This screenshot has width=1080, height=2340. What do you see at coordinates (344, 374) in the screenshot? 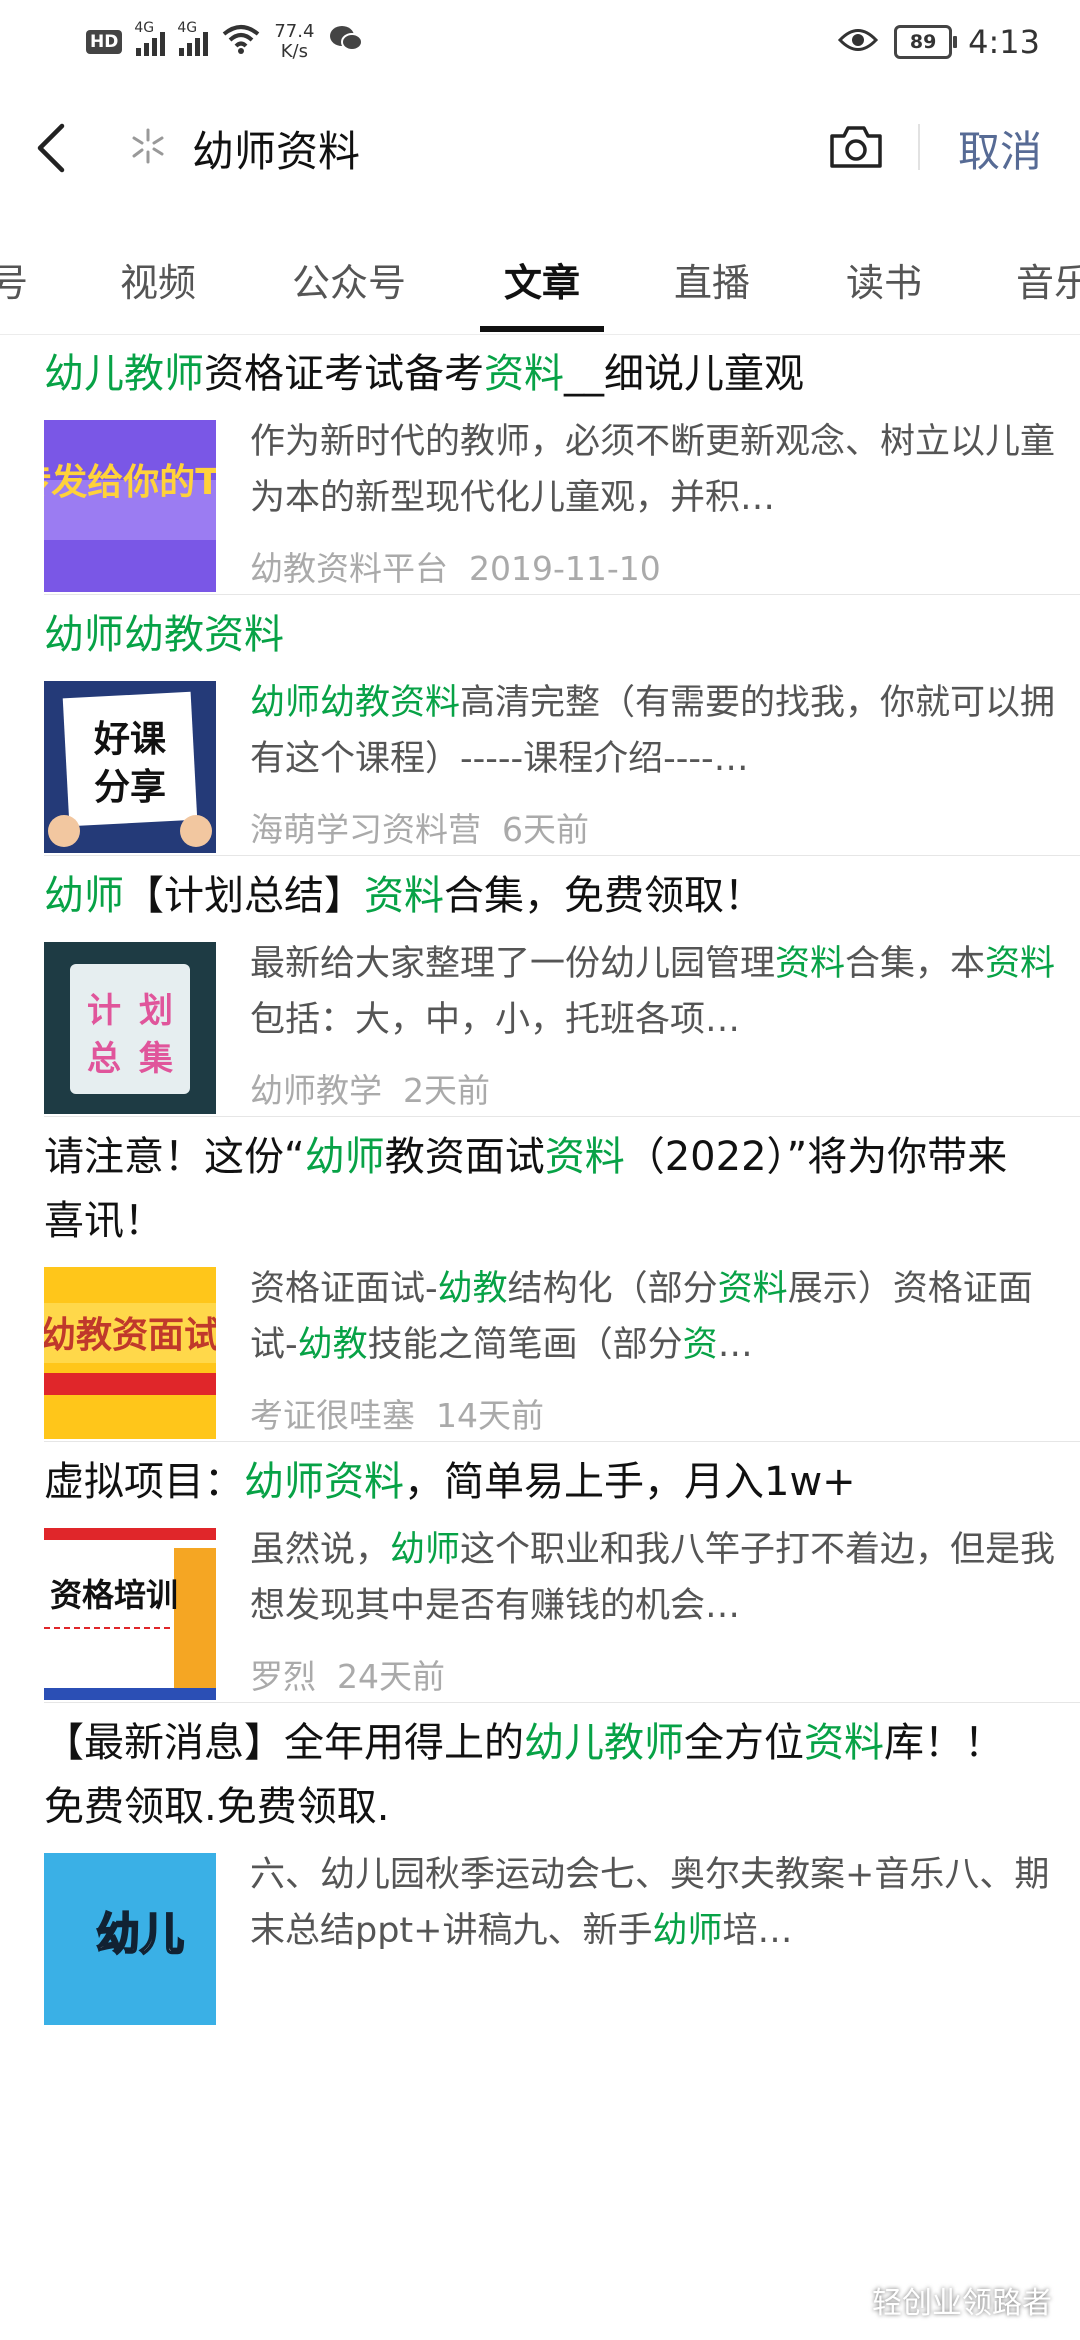
I see `text-segment: 资格证考试备考` at bounding box center [344, 374].